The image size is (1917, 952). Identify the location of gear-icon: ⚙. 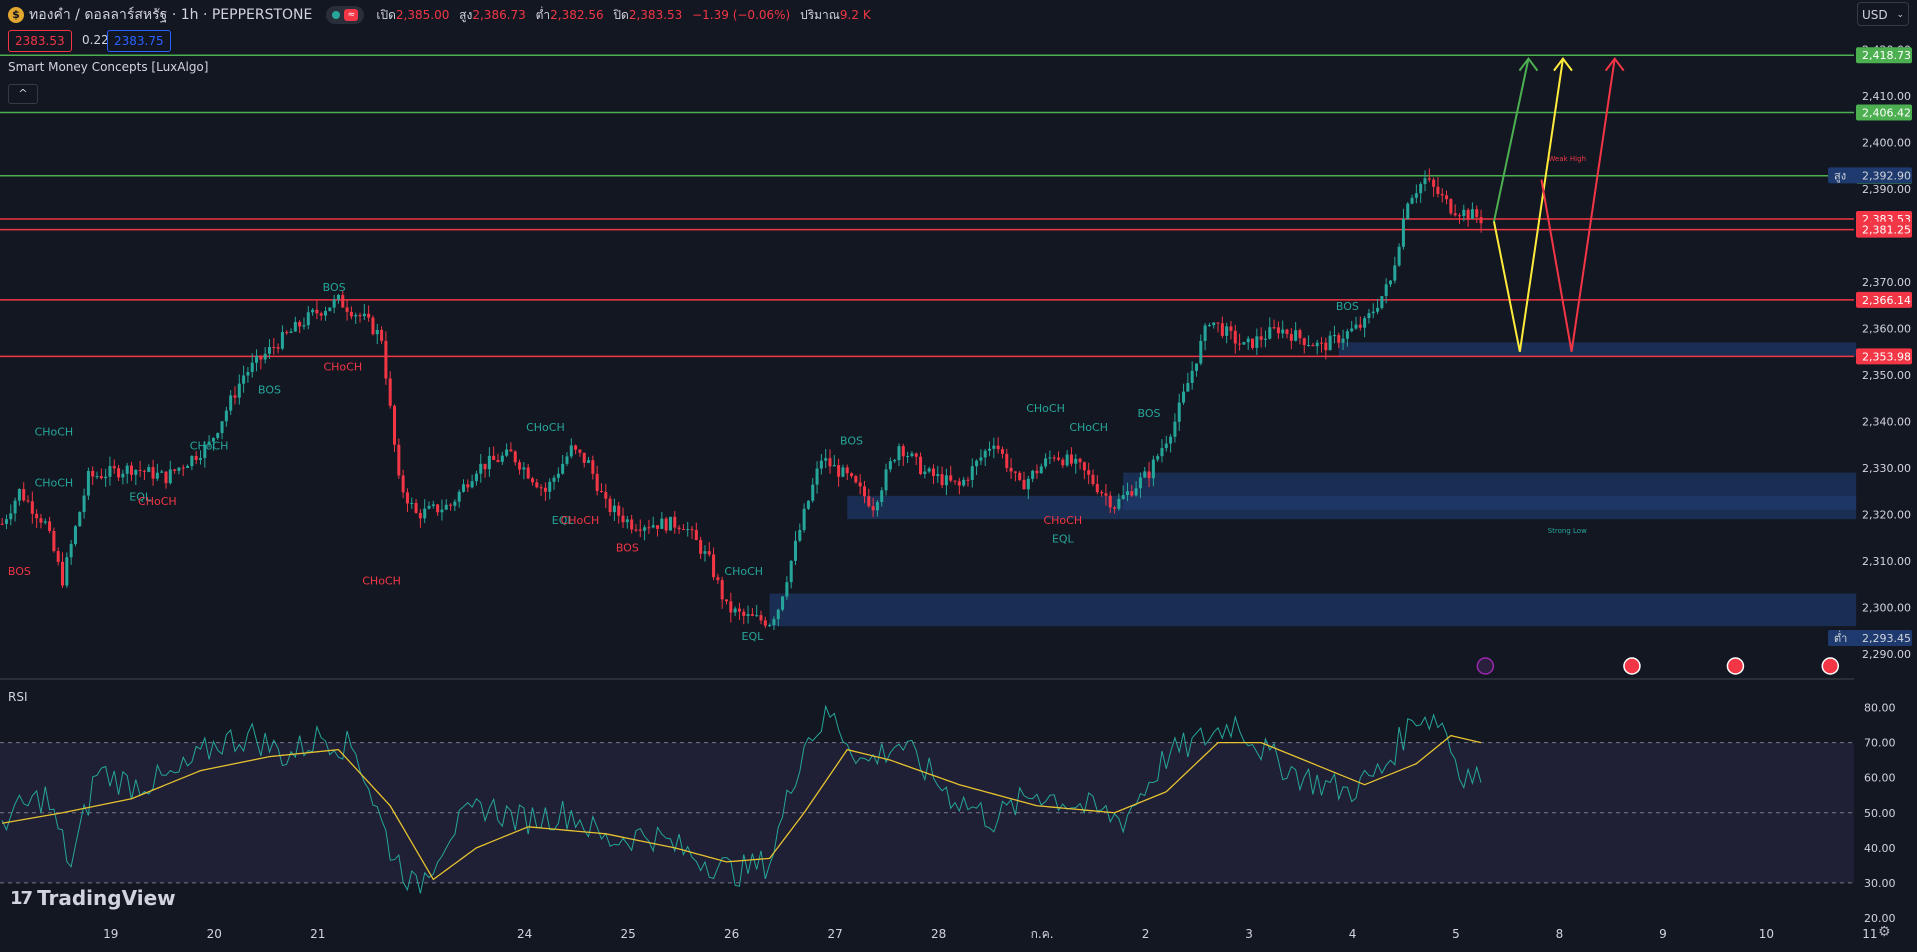
(1884, 932).